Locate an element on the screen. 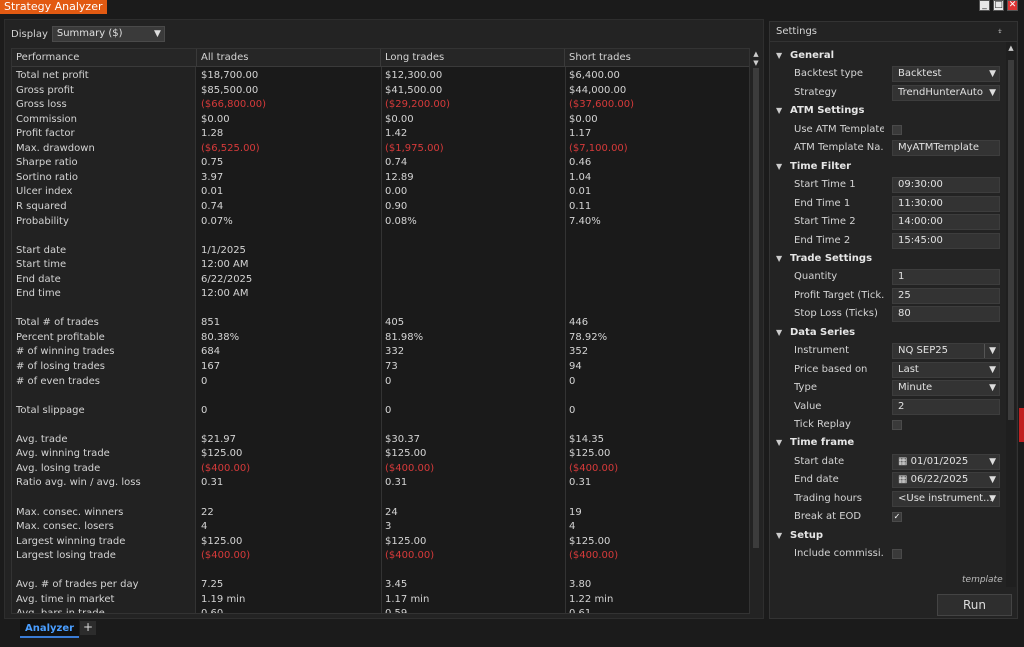 The image size is (1024, 647). table-row: Total slippage 0 0 0 is located at coordinates (380, 411).